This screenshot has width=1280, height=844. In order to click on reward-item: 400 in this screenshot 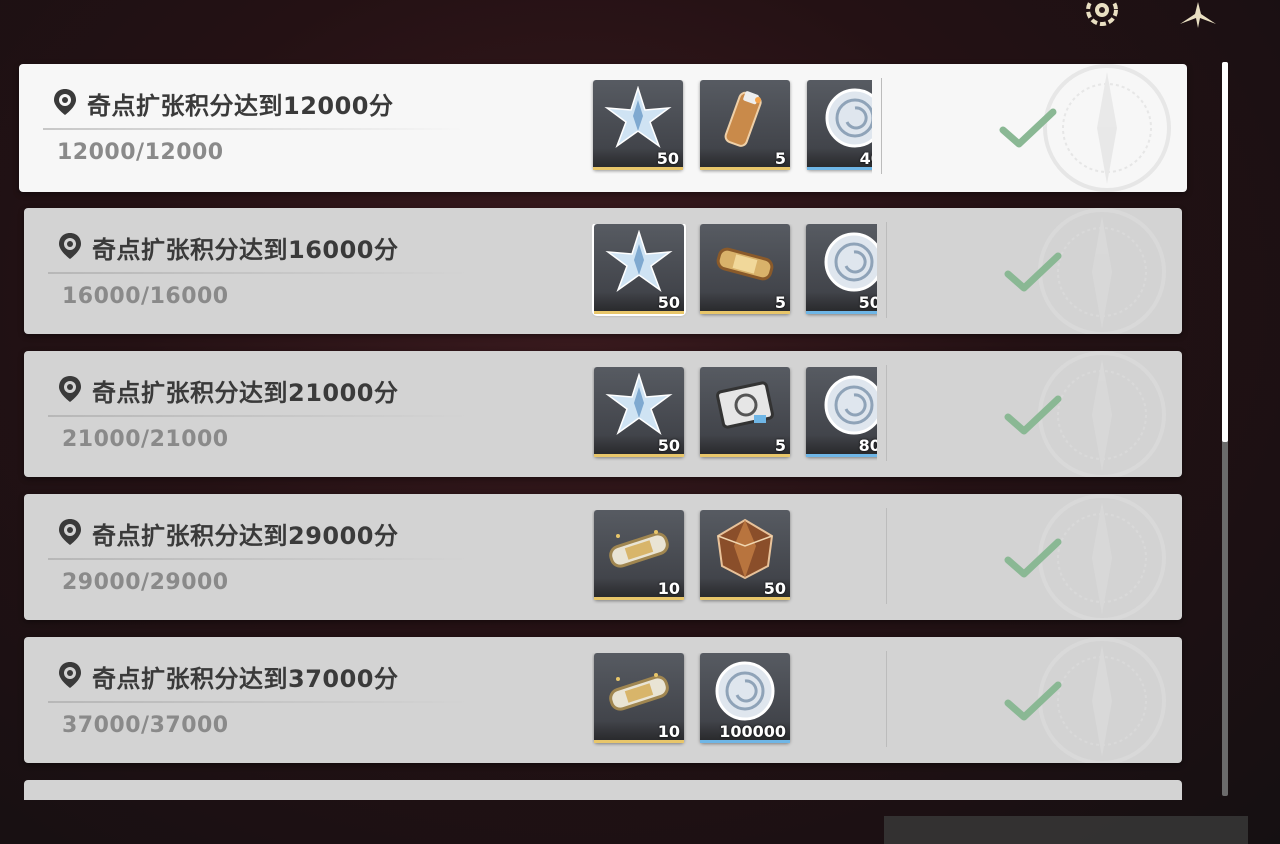, I will do `click(839, 125)`.